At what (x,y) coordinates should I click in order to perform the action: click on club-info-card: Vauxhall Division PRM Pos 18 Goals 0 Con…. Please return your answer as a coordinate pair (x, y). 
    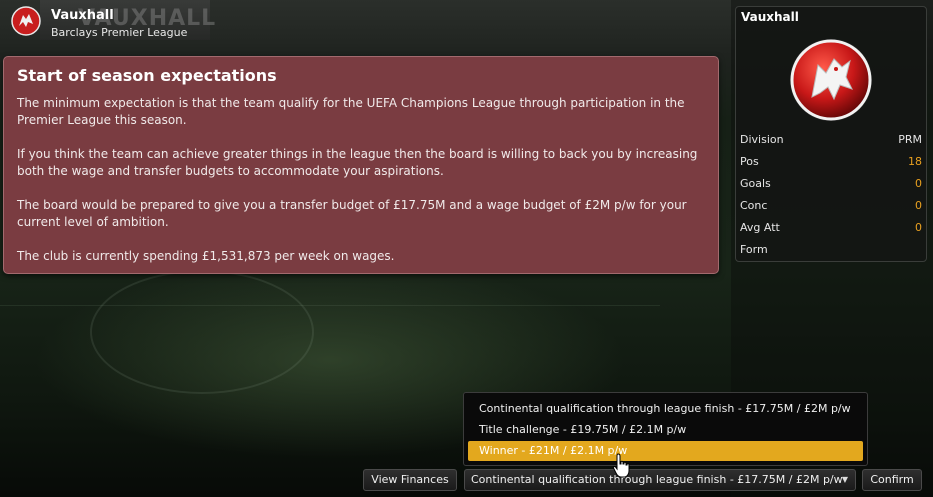
    Looking at the image, I should click on (831, 134).